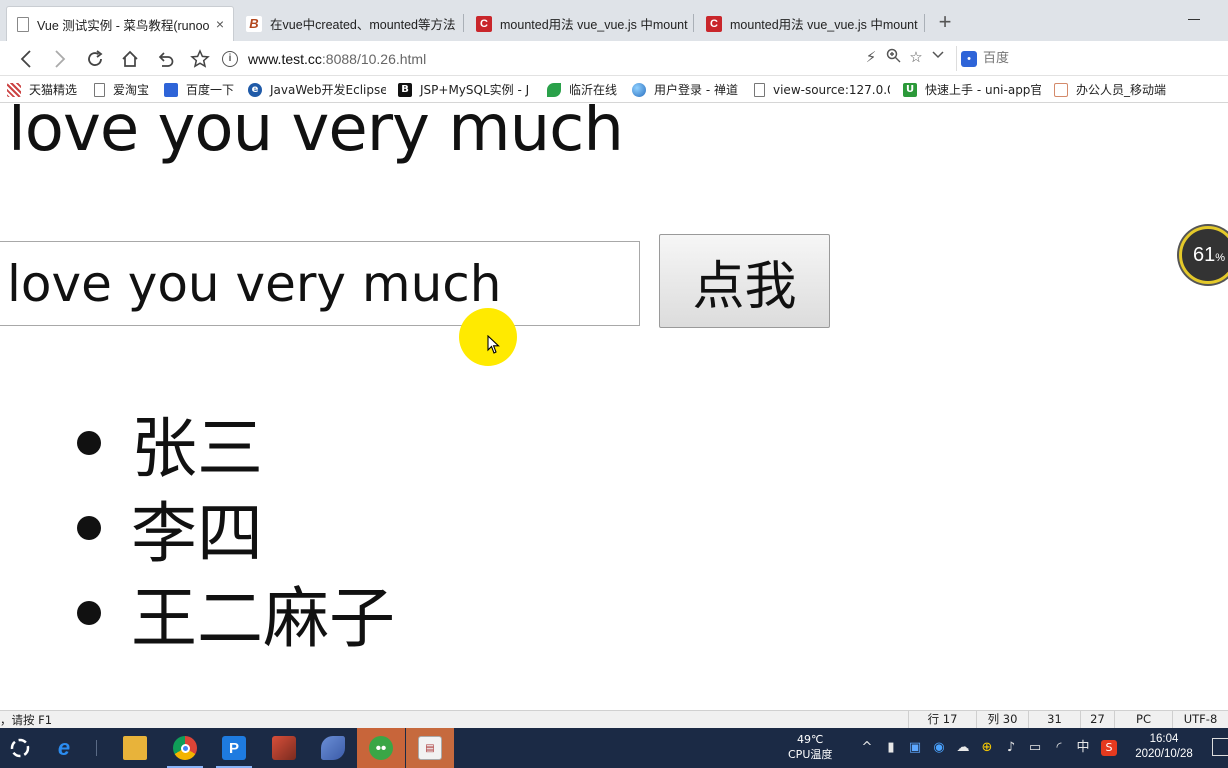  Describe the element at coordinates (171, 89) in the screenshot. I see `baidu-paw-icon` at that location.